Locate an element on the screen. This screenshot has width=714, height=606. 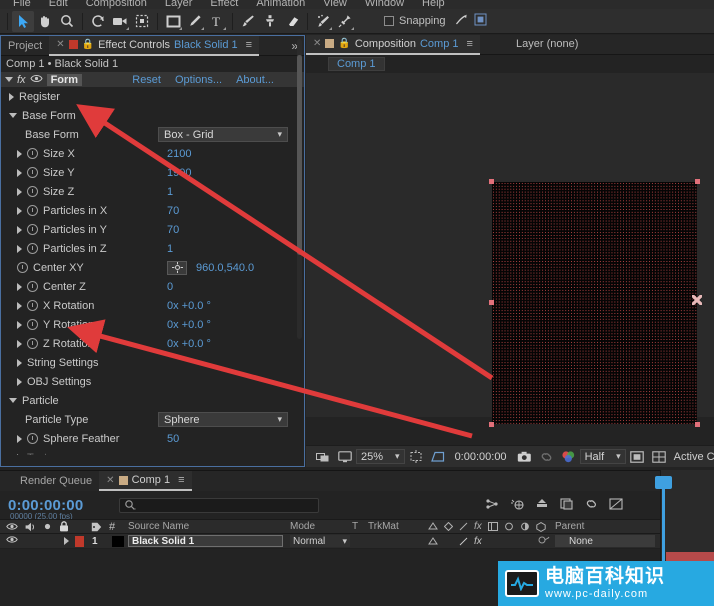
link-icon is located at coordinates (591, 505).